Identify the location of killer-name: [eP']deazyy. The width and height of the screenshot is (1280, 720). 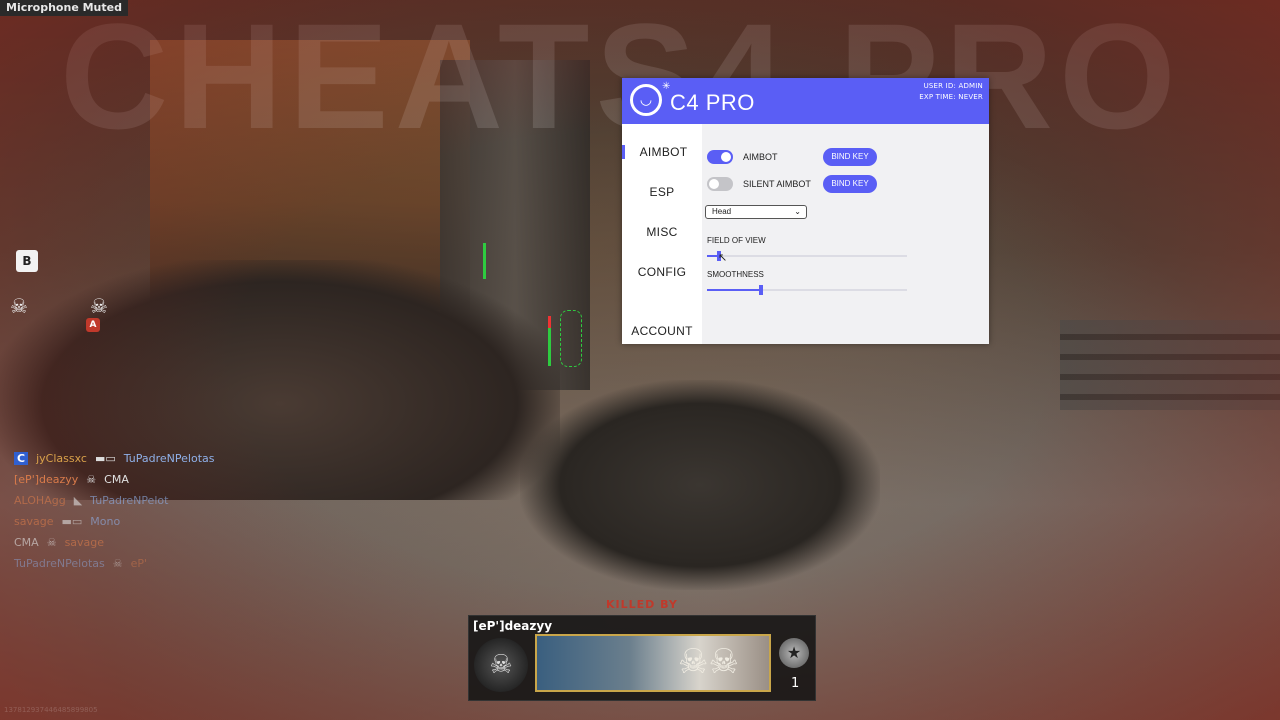
(513, 626).